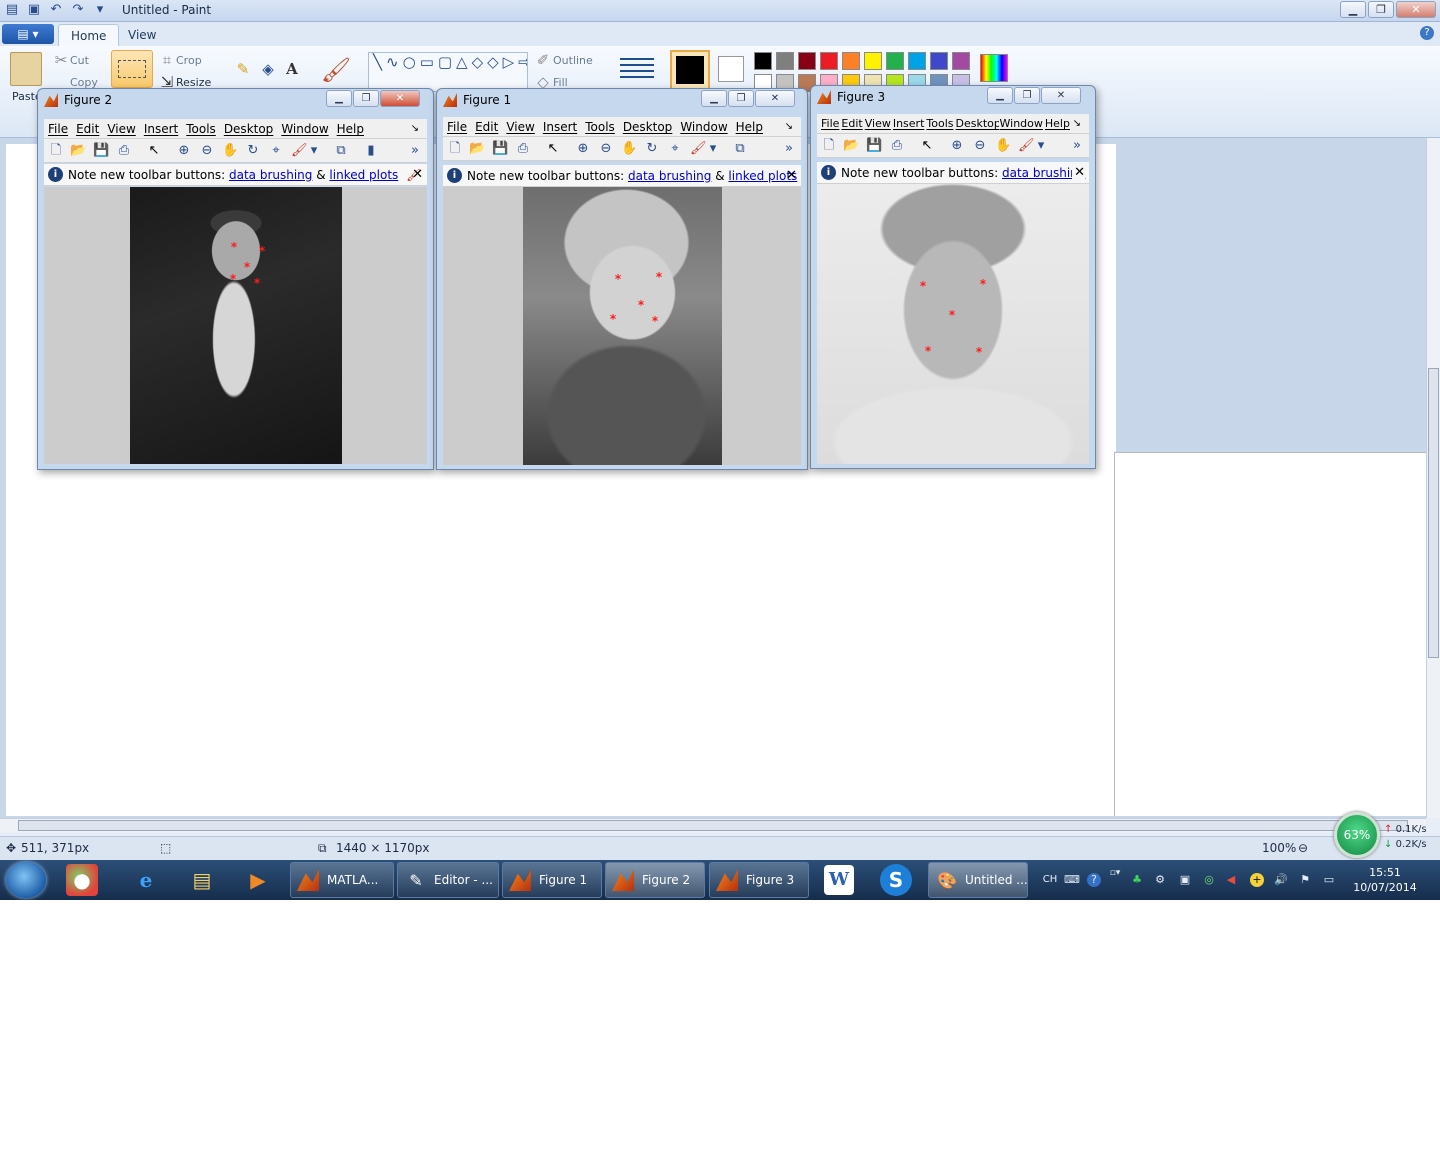 The height and width of the screenshot is (1170, 1440). What do you see at coordinates (292, 69) in the screenshot?
I see `text-tool-icon: A` at bounding box center [292, 69].